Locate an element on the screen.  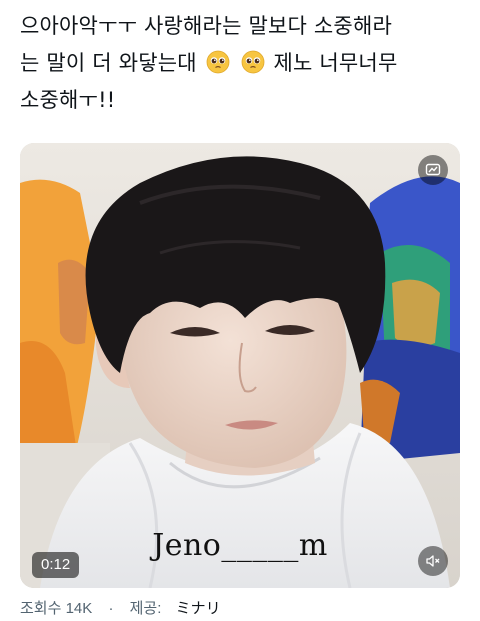
tweet-text-line-3: 소중해ㅜ!! is located at coordinates (68, 100).